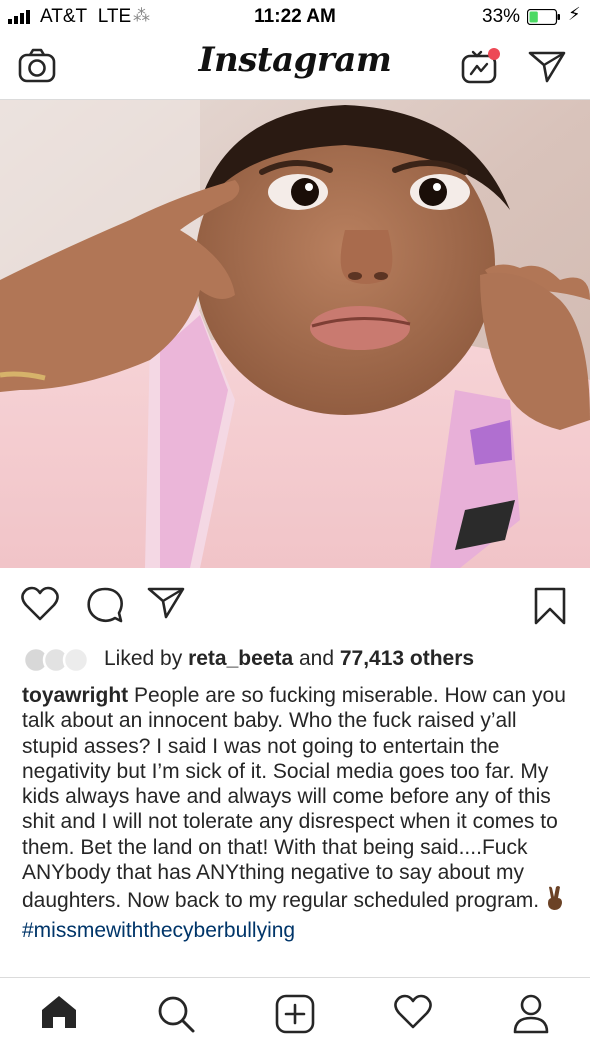  I want to click on status-bar: AT&T LTE ⁂ 11:22 AM 33% ⚡, so click(295, 17).